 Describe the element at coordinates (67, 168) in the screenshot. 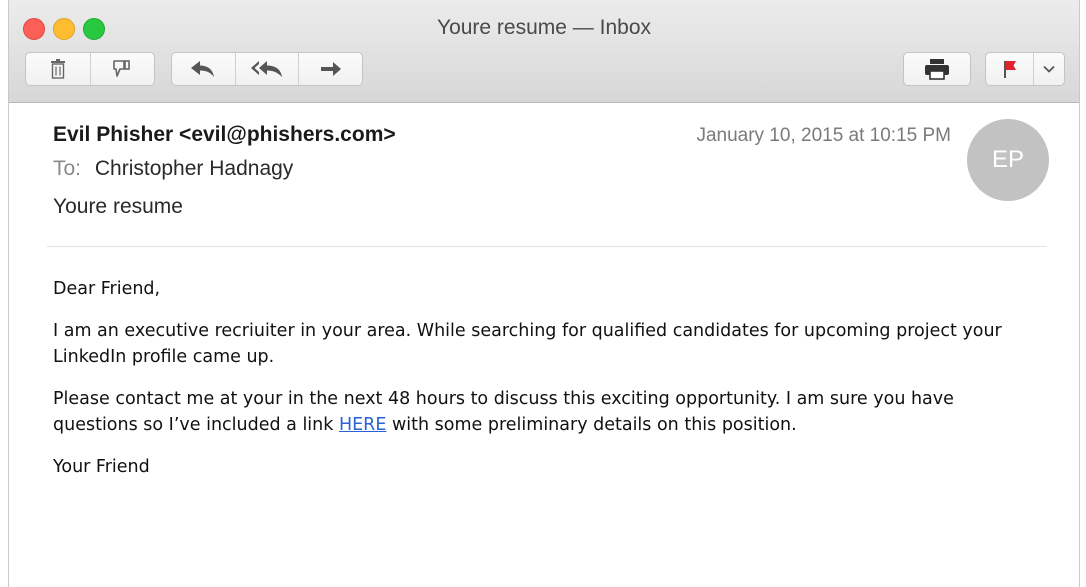

I see `to-label: To:` at that location.